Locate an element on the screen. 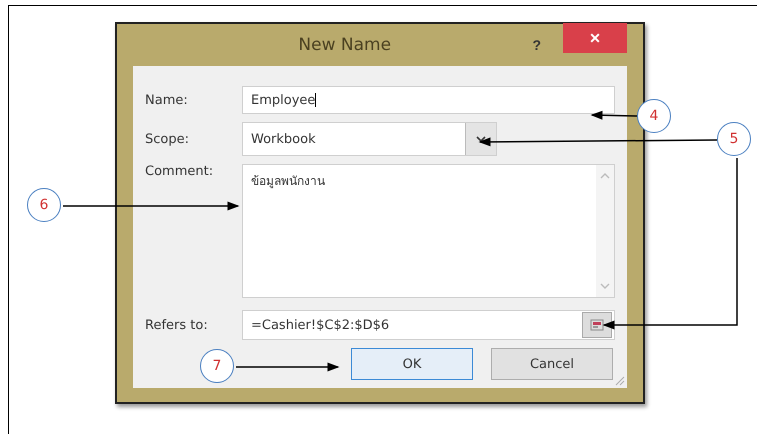 The width and height of the screenshot is (757, 434). refers-to-field: =Cashier!$C$2:$D$6 is located at coordinates (428, 325).